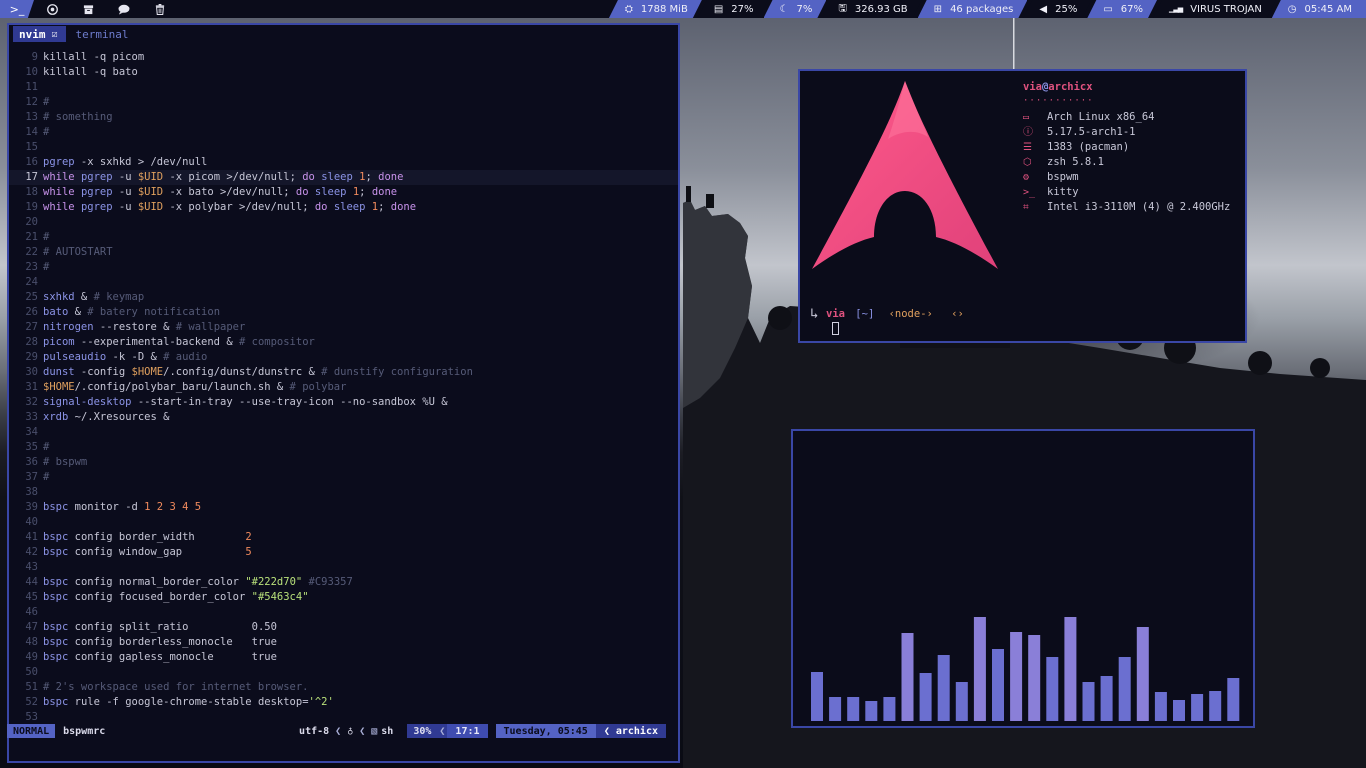 This screenshot has width=1366, height=768. I want to click on code-line: 26 bato & # batery notification, so click(343, 312).